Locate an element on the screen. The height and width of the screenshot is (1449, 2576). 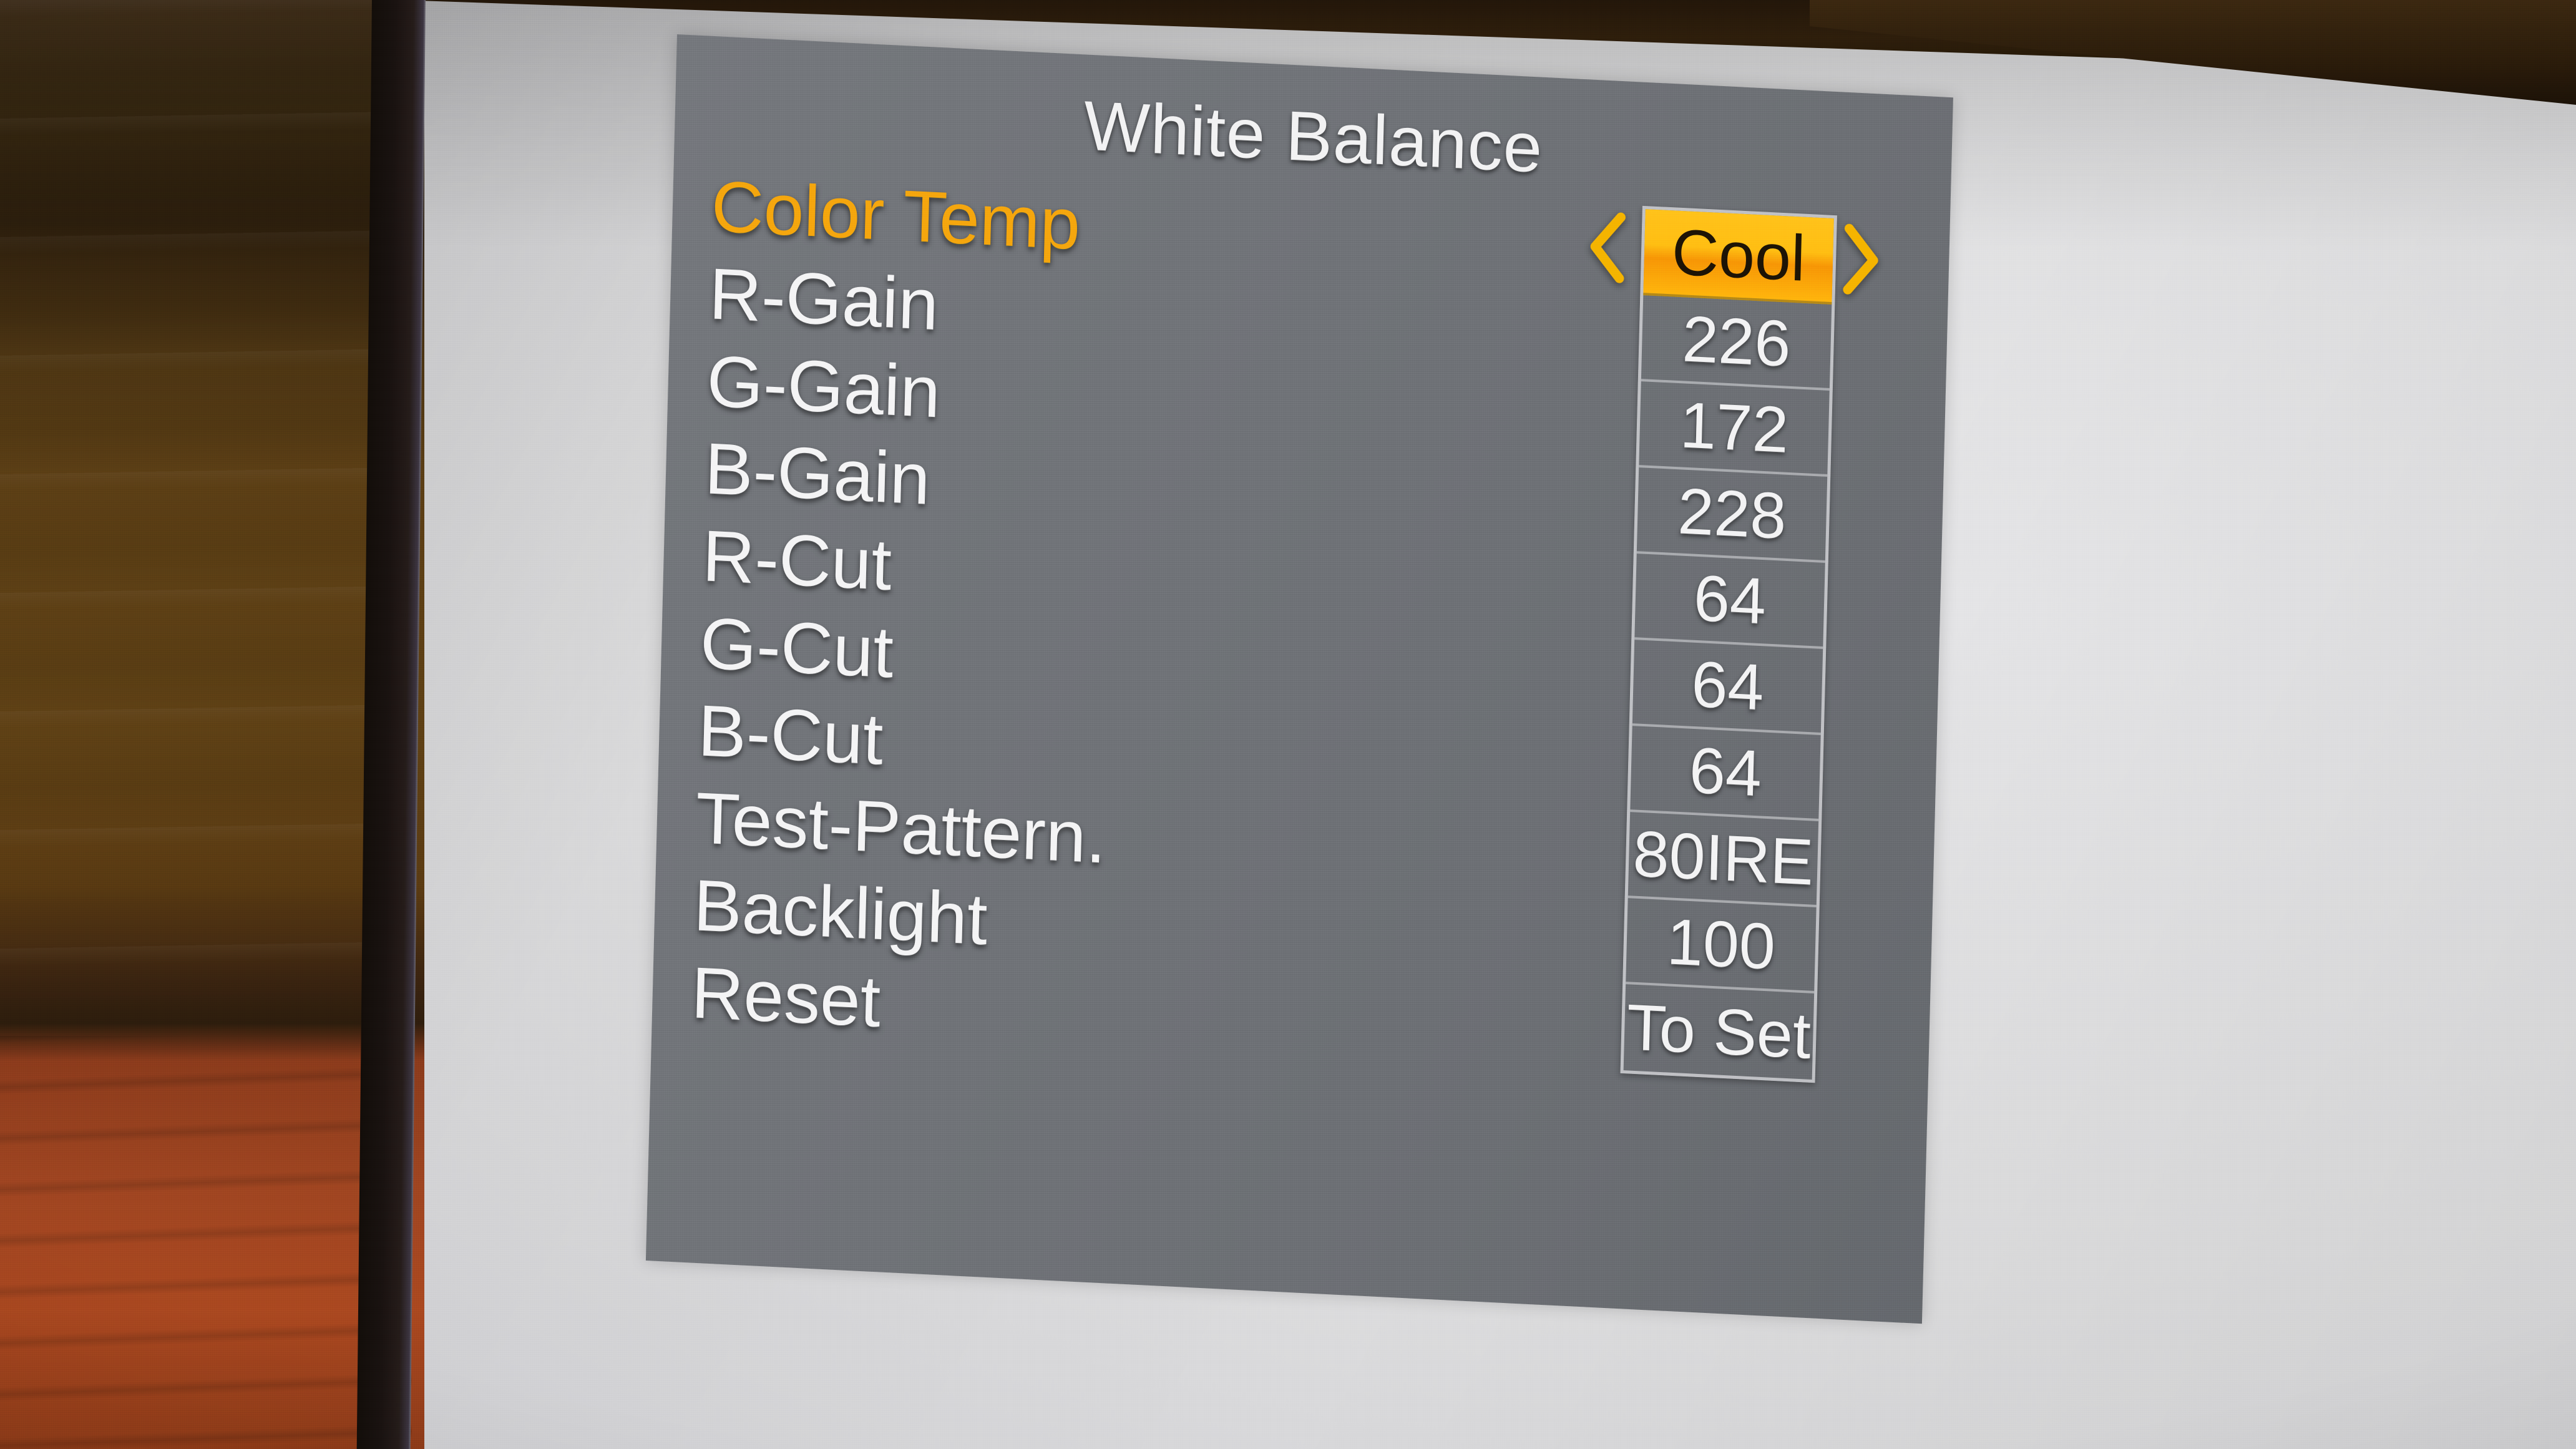
menu-value-b-cut: 64 is located at coordinates (1725, 774).